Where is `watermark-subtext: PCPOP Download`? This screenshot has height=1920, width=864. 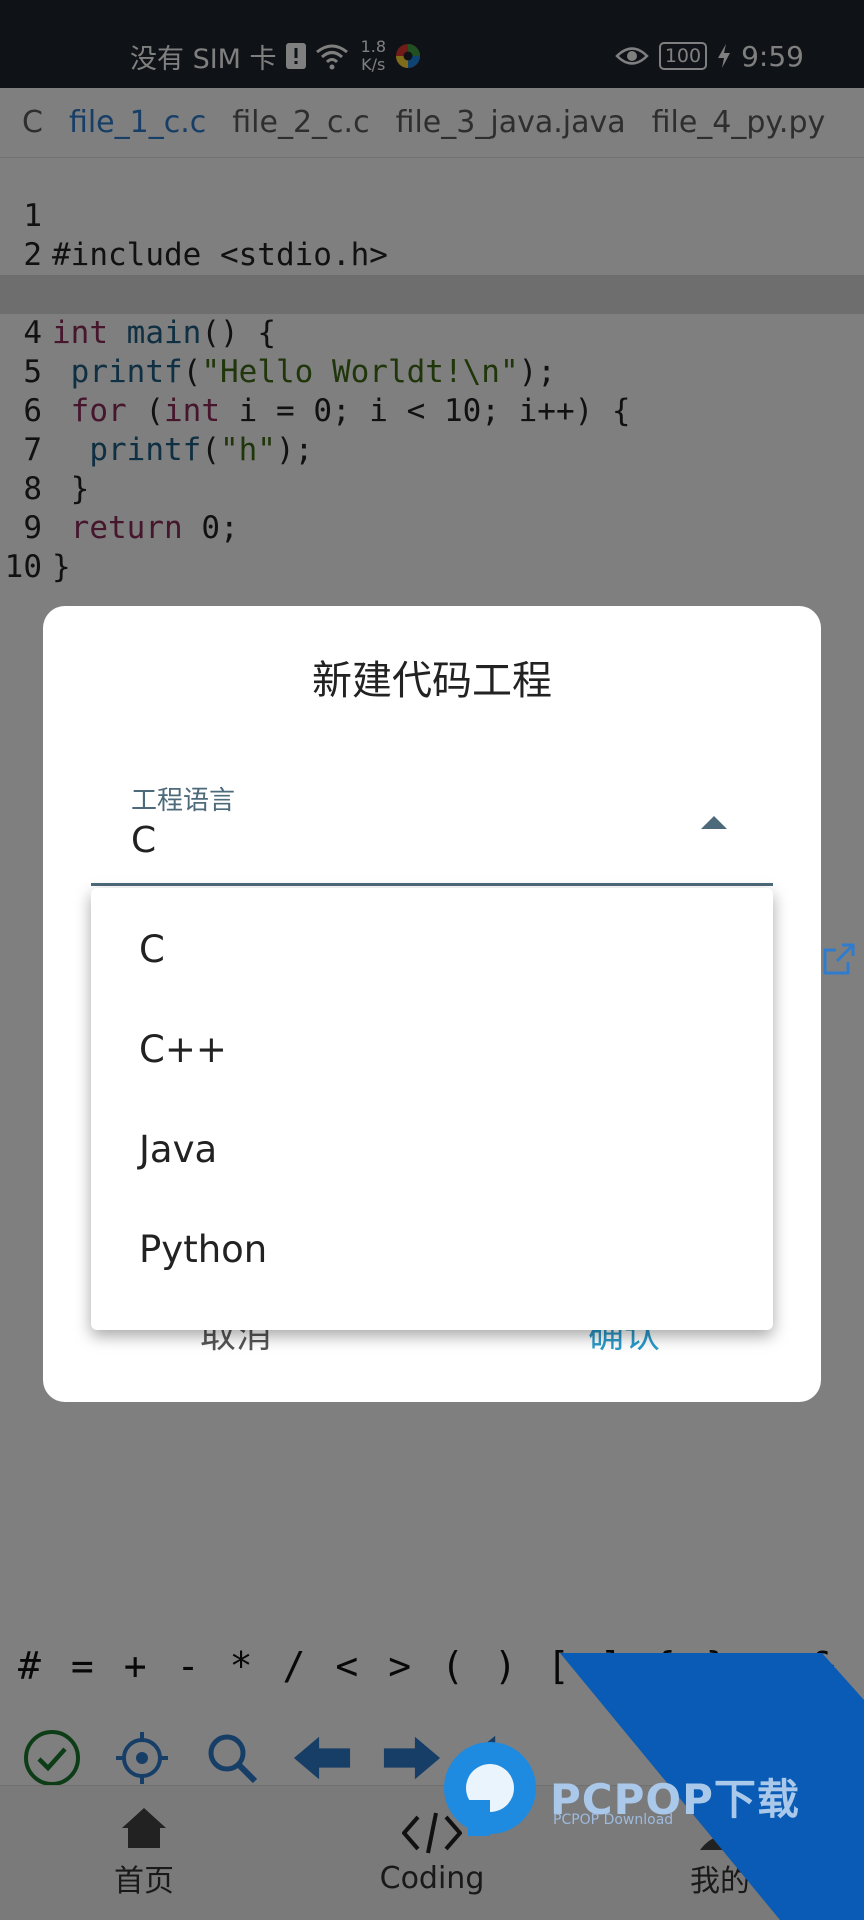
watermark-subtext: PCPOP Download is located at coordinates (613, 1820).